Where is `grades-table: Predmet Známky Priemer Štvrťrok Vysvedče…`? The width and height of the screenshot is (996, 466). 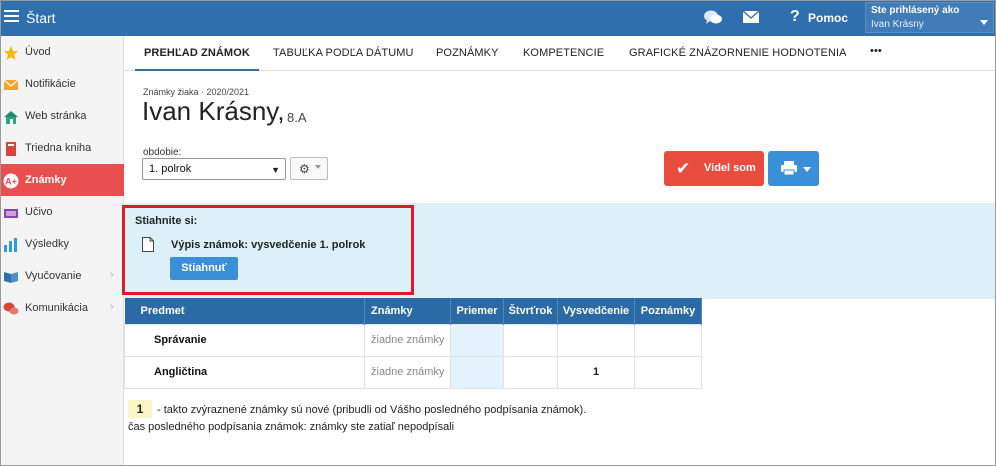 grades-table: Predmet Známky Priemer Štvrťrok Vysvedče… is located at coordinates (413, 343).